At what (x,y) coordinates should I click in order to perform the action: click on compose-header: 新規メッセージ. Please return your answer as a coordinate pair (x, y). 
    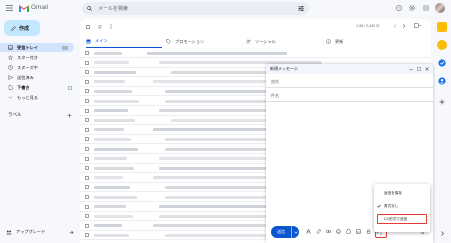
    Looking at the image, I should click on (349, 69).